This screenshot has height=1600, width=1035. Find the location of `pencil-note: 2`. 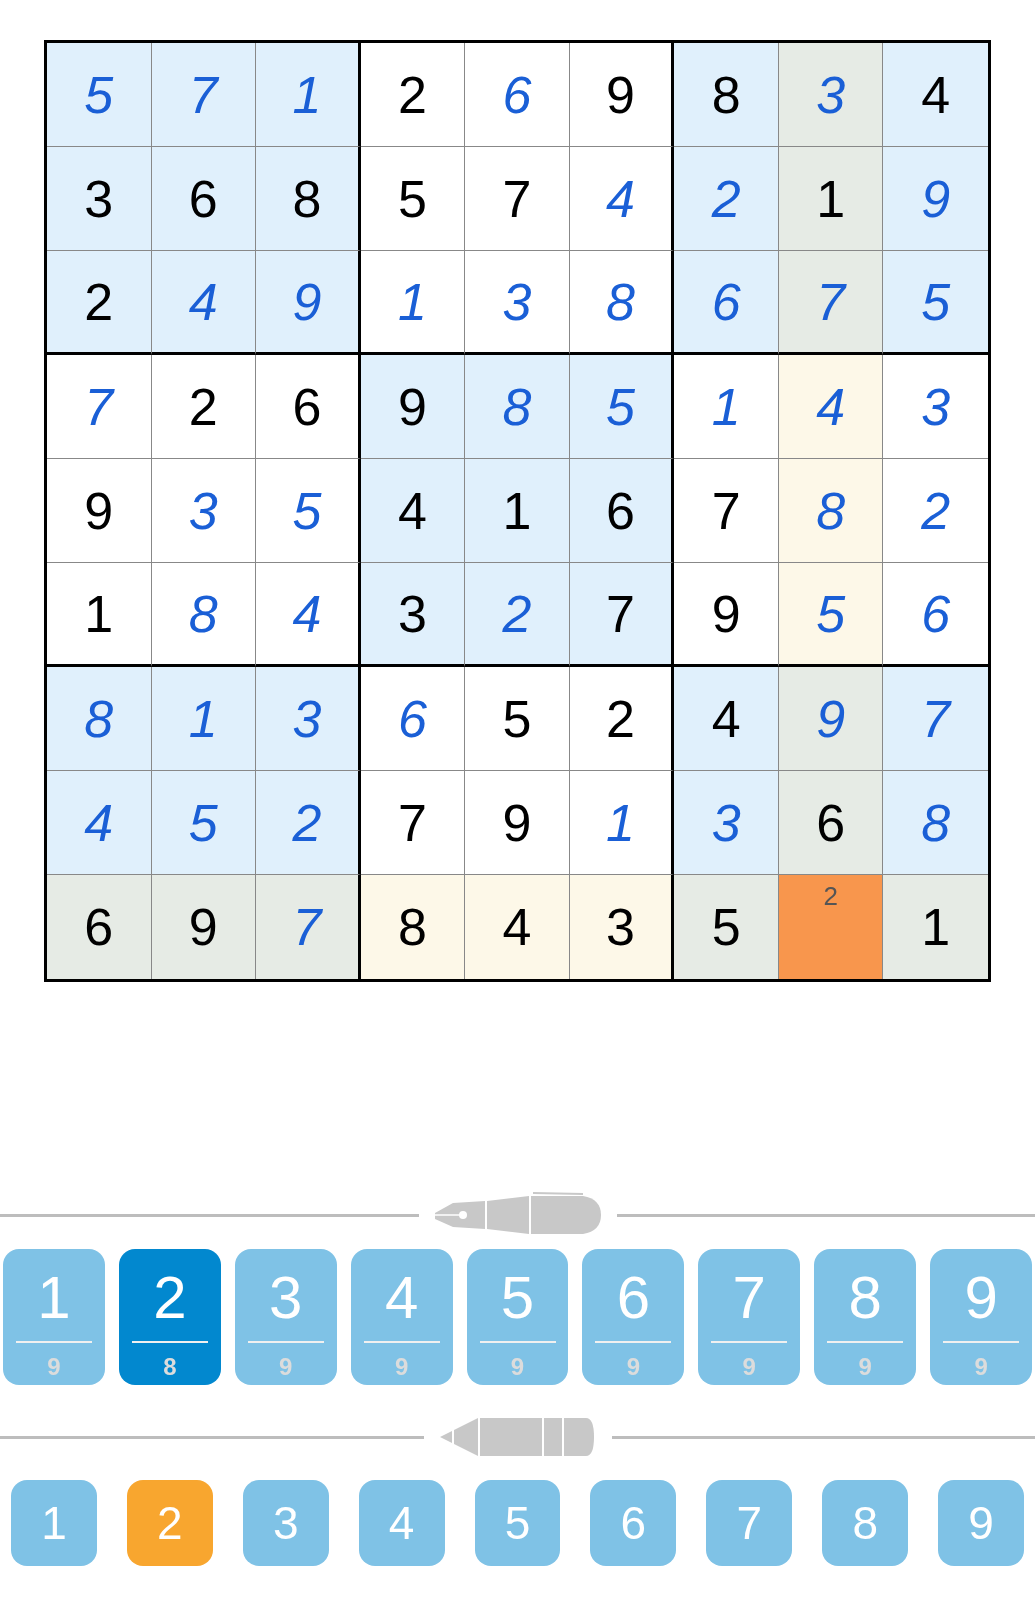

pencil-note: 2 is located at coordinates (830, 896).